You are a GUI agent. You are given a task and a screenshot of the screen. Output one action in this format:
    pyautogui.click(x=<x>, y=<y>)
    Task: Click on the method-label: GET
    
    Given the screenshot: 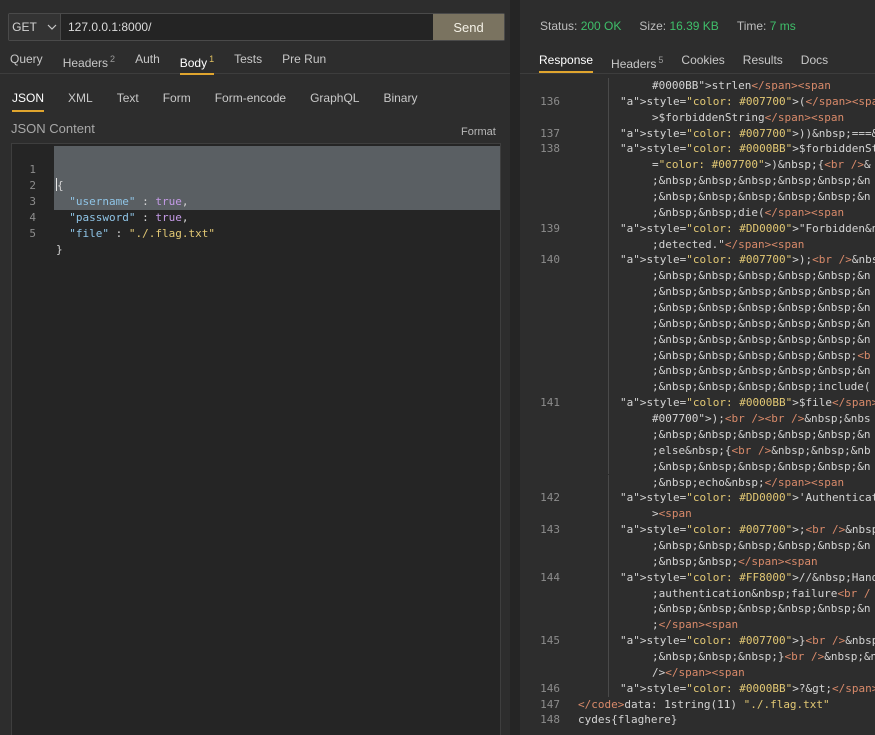 What is the action you would take?
    pyautogui.click(x=24, y=27)
    